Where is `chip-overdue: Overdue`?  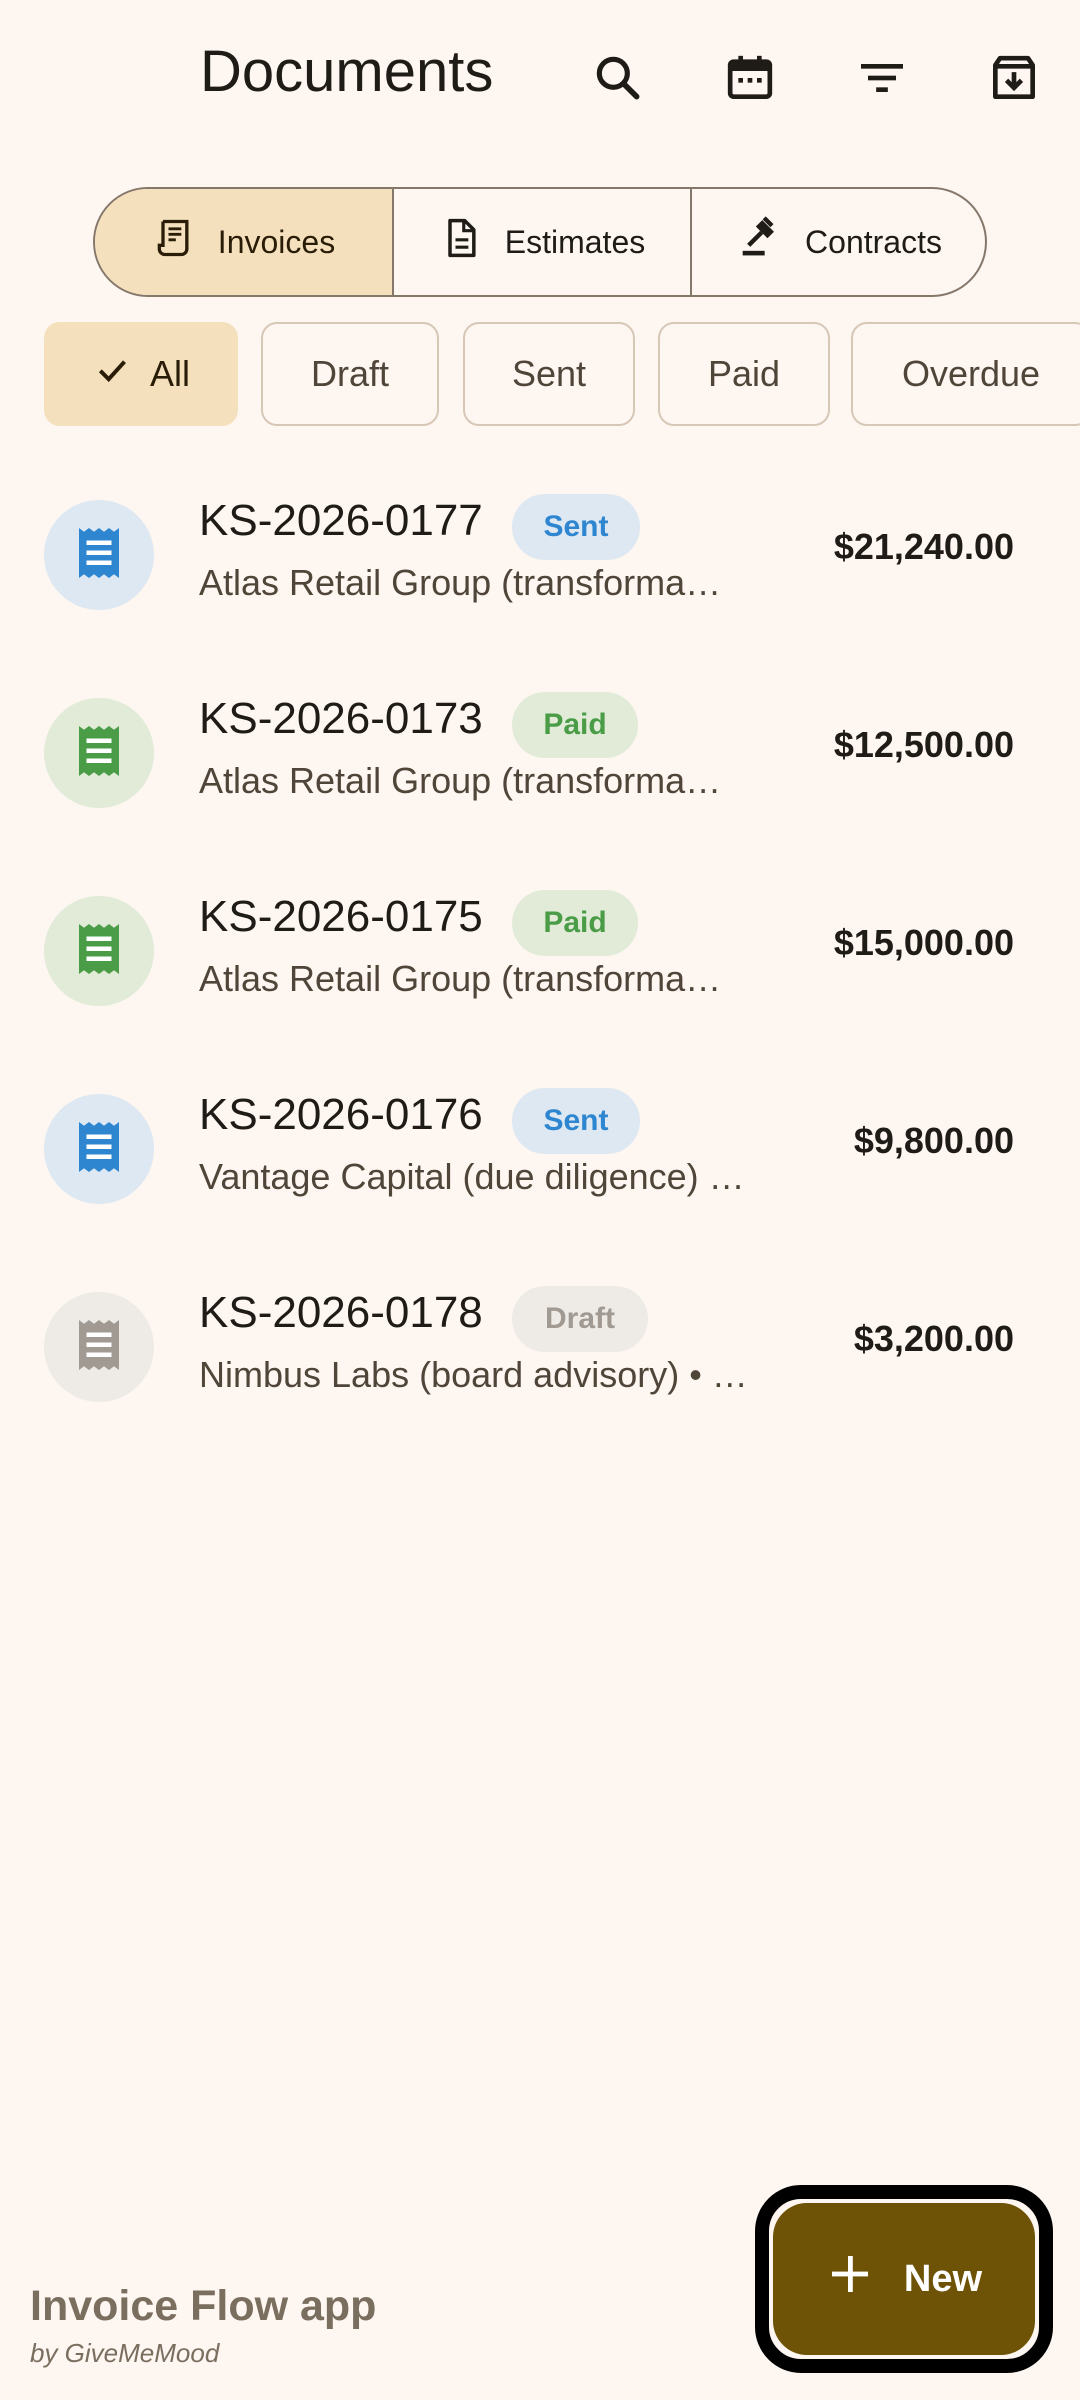
chip-overdue: Overdue is located at coordinates (965, 374).